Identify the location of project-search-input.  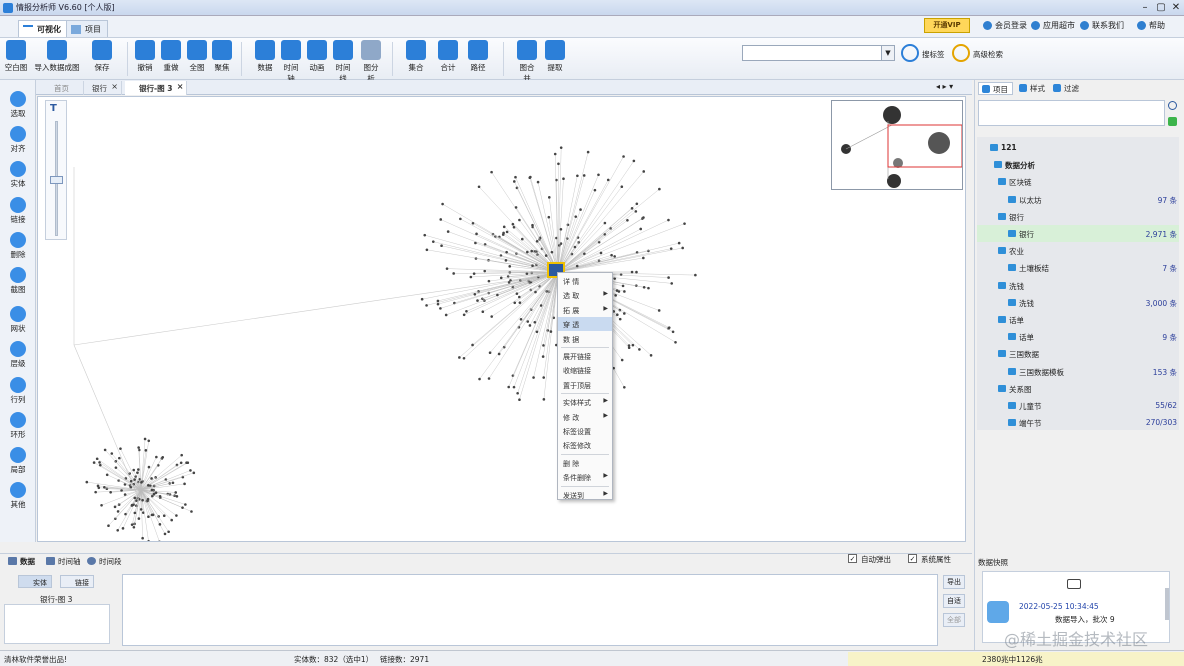
(1071, 113).